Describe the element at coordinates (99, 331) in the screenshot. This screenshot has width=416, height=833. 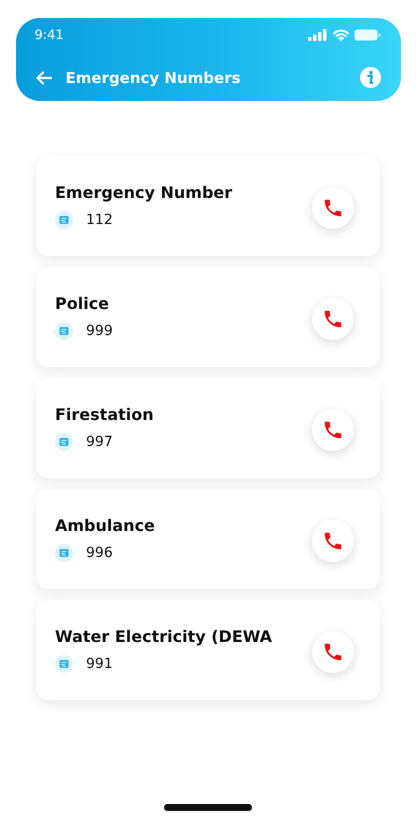
I see `phone-number: 999` at that location.